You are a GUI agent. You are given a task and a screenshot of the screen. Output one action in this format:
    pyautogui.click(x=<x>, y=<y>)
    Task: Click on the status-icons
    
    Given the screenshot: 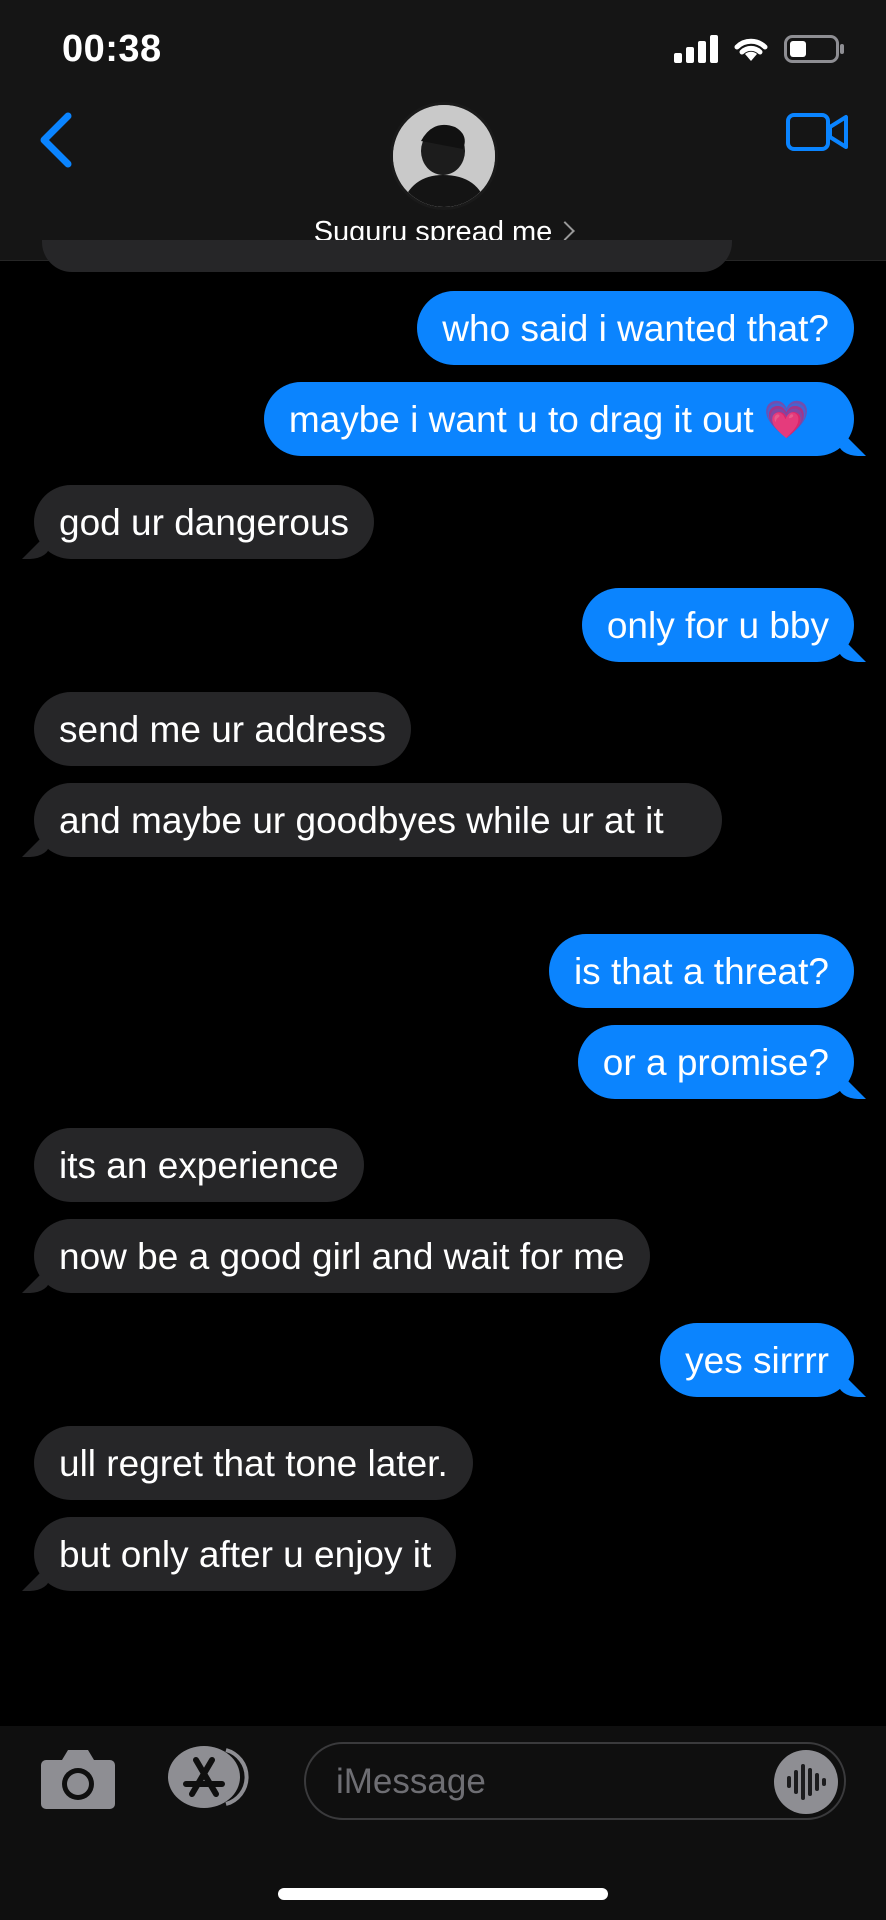 What is the action you would take?
    pyautogui.click(x=760, y=49)
    